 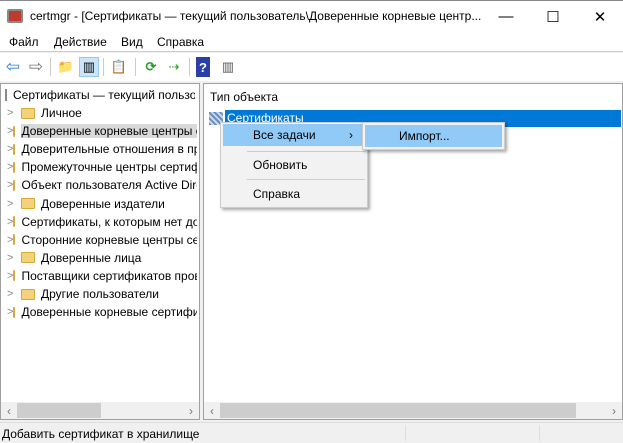 I want to click on menu-action: Действие, so click(x=80, y=42).